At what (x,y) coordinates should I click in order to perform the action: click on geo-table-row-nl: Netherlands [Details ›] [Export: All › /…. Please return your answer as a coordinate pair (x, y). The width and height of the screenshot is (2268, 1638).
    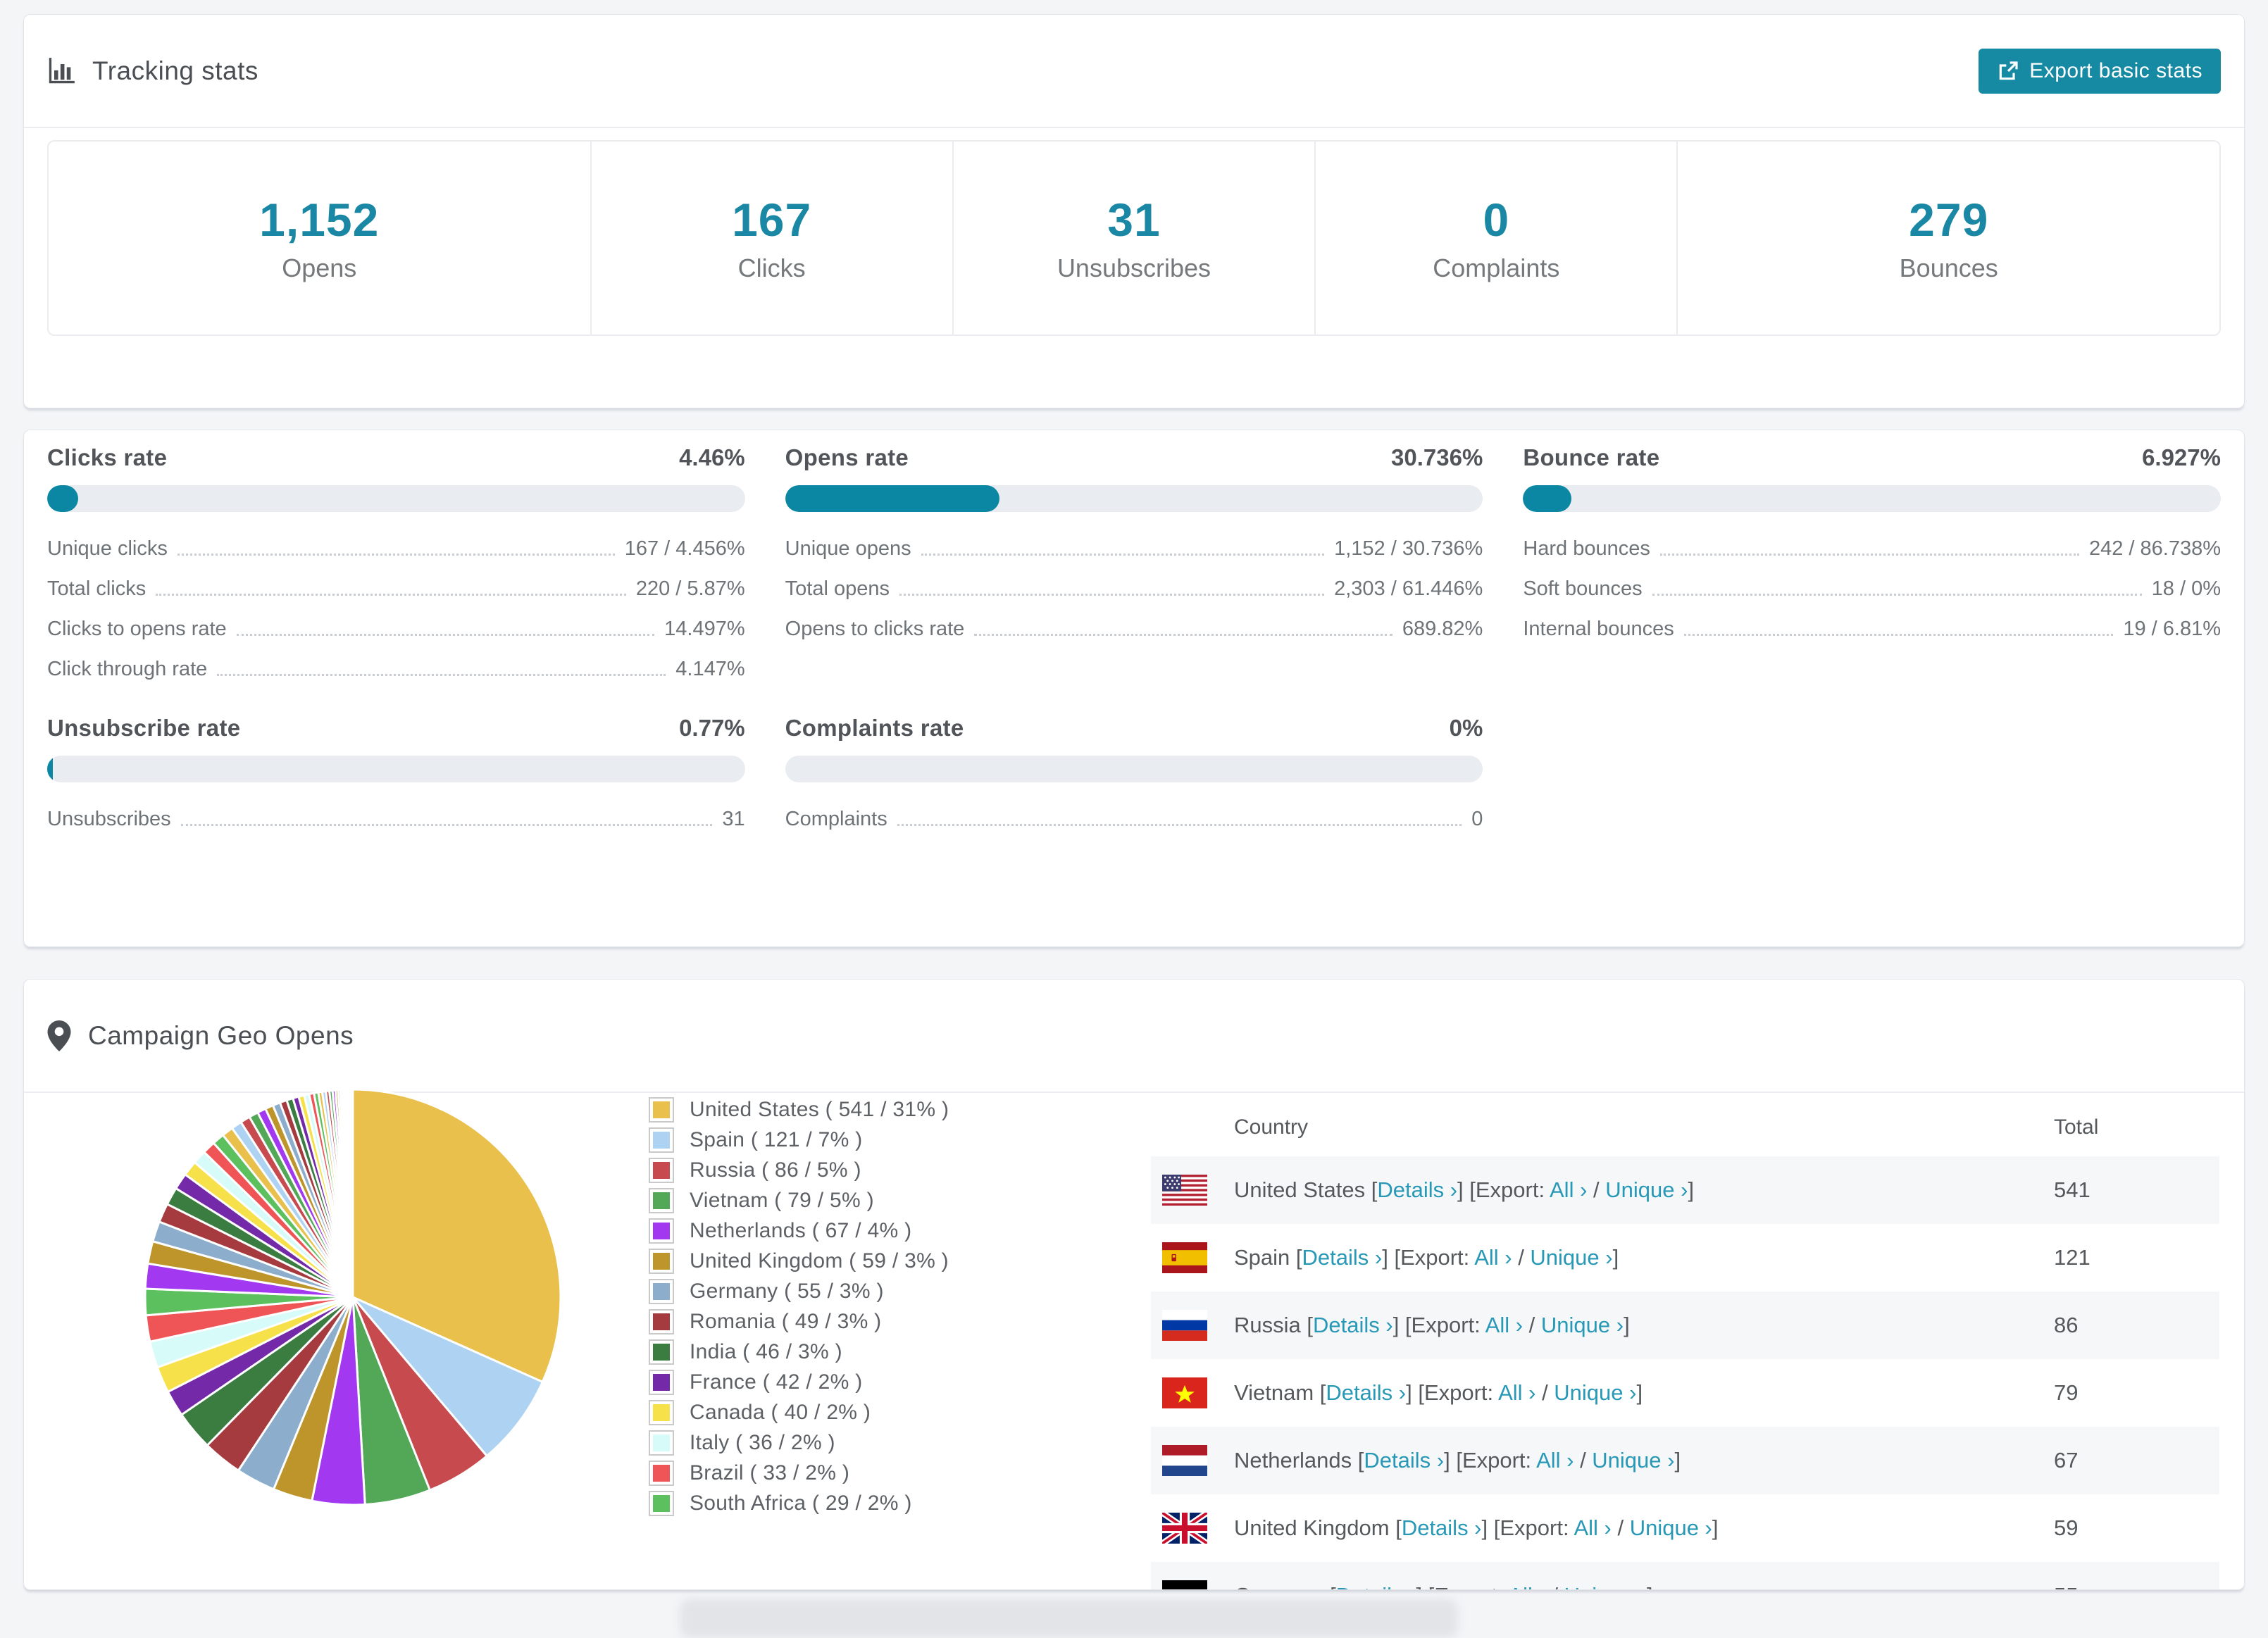
    Looking at the image, I should click on (1685, 1460).